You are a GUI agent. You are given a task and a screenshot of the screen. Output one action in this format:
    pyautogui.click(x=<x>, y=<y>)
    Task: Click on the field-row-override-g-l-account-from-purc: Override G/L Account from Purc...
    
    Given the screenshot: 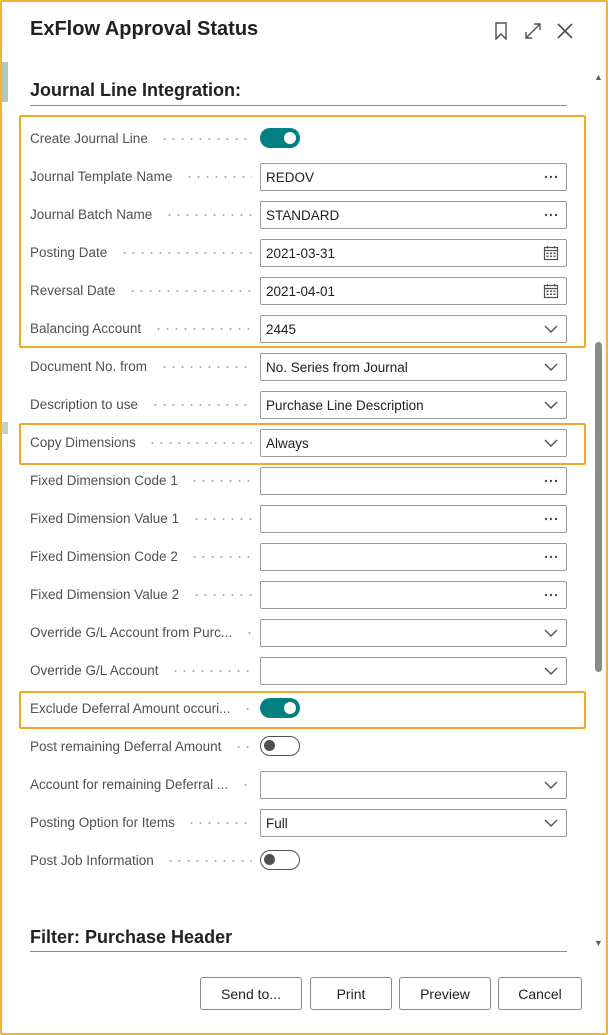 What is the action you would take?
    pyautogui.click(x=298, y=633)
    